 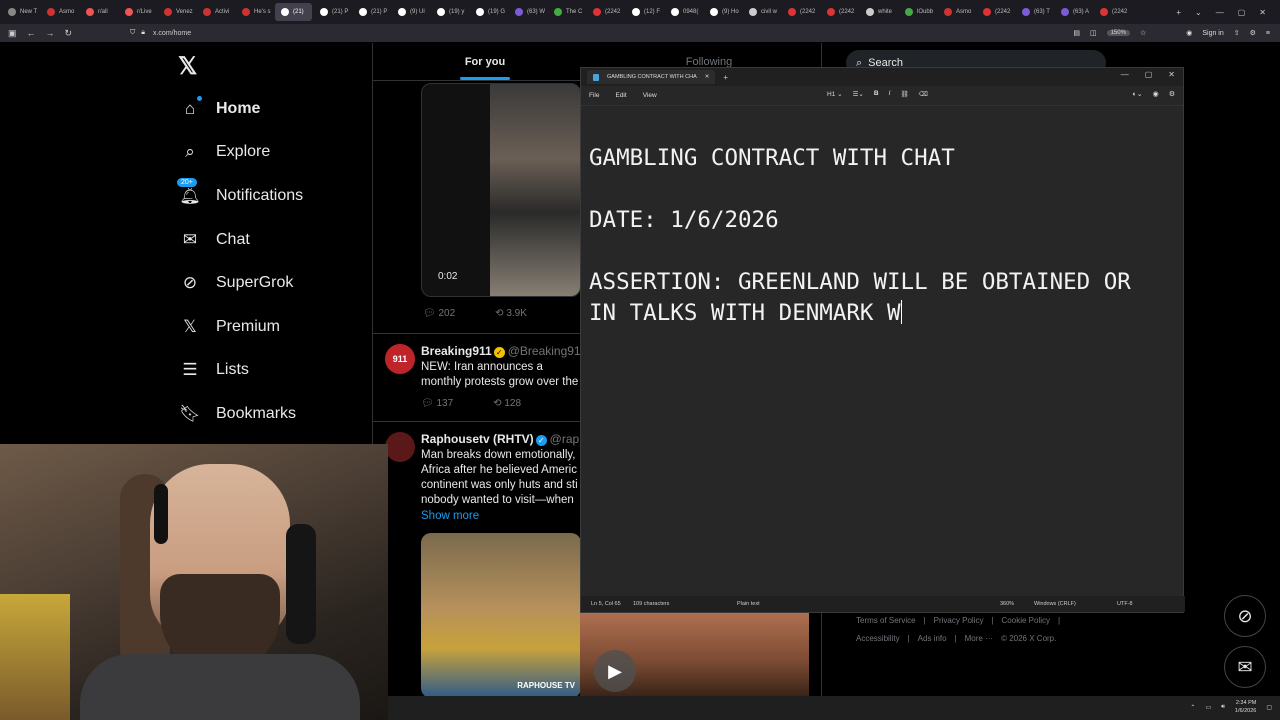 I want to click on zoom-badge: 150%, so click(x=1118, y=33).